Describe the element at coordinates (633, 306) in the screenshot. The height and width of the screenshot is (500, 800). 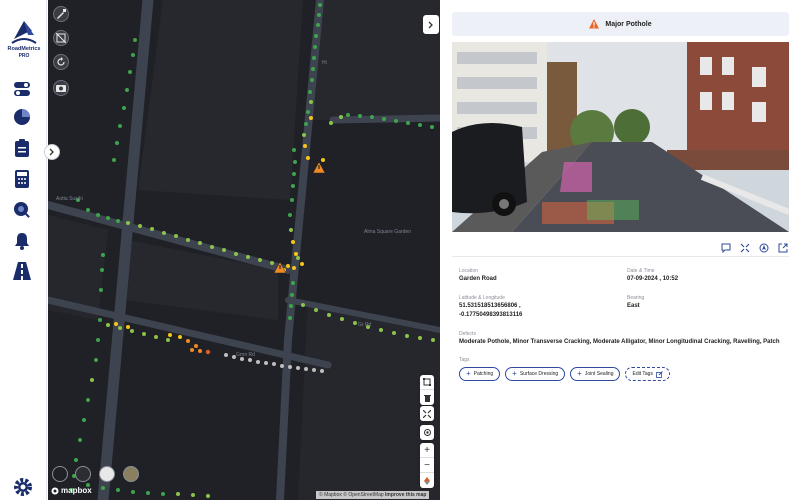
I see `bearing-value: East` at that location.